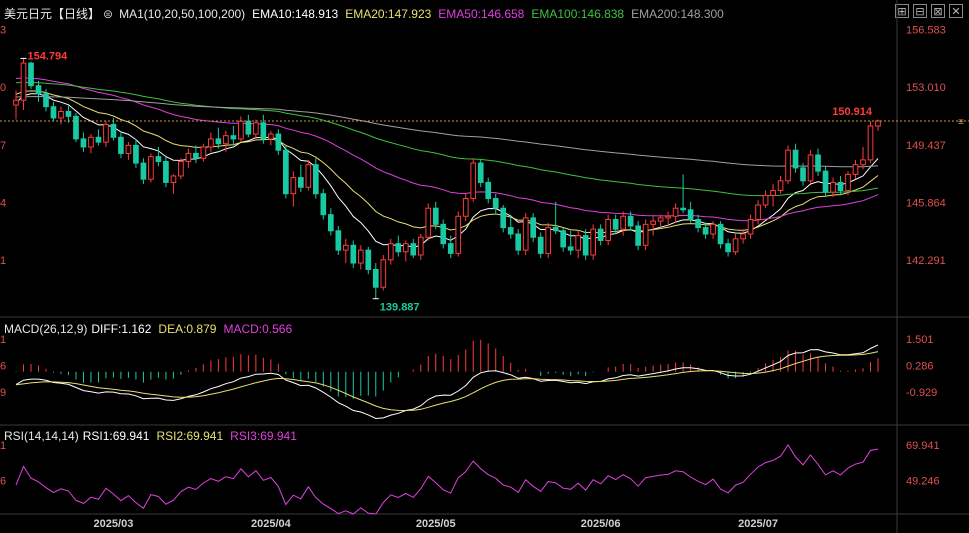 The width and height of the screenshot is (969, 533). What do you see at coordinates (3, 366) in the screenshot?
I see `macd-left-cut: 6` at bounding box center [3, 366].